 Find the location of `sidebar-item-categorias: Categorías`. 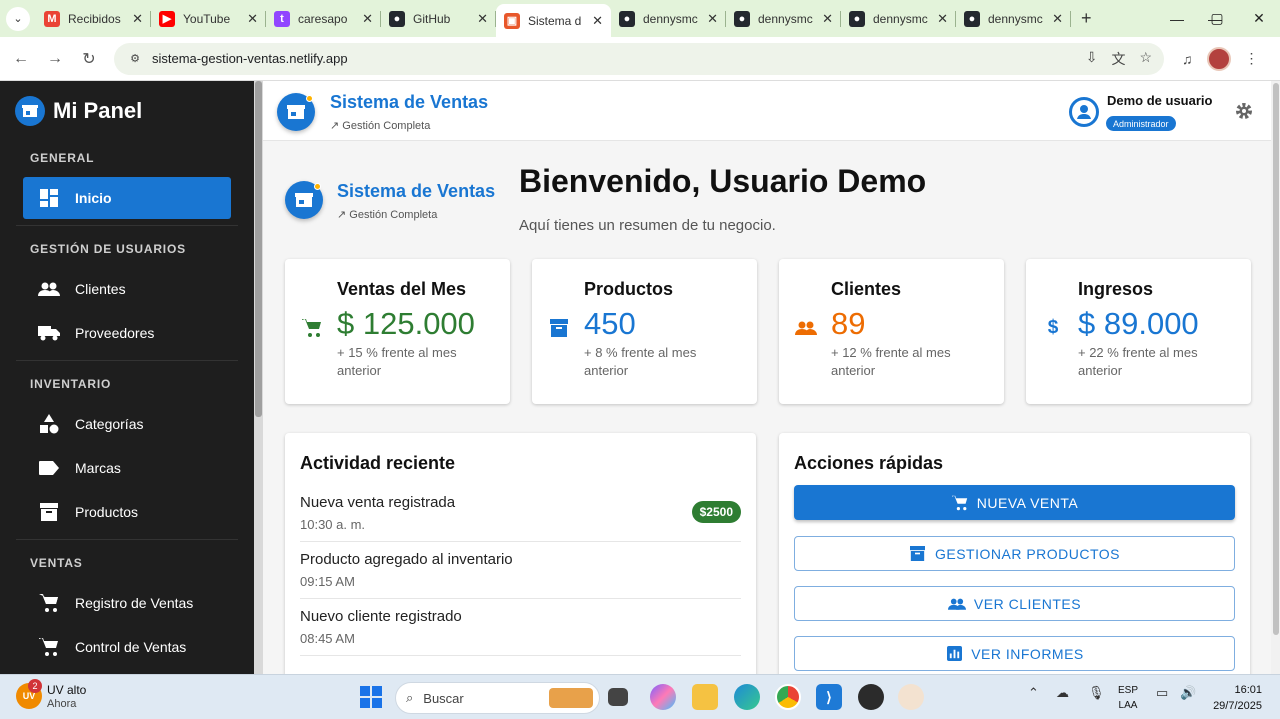

sidebar-item-categorias: Categorías is located at coordinates (127, 424).